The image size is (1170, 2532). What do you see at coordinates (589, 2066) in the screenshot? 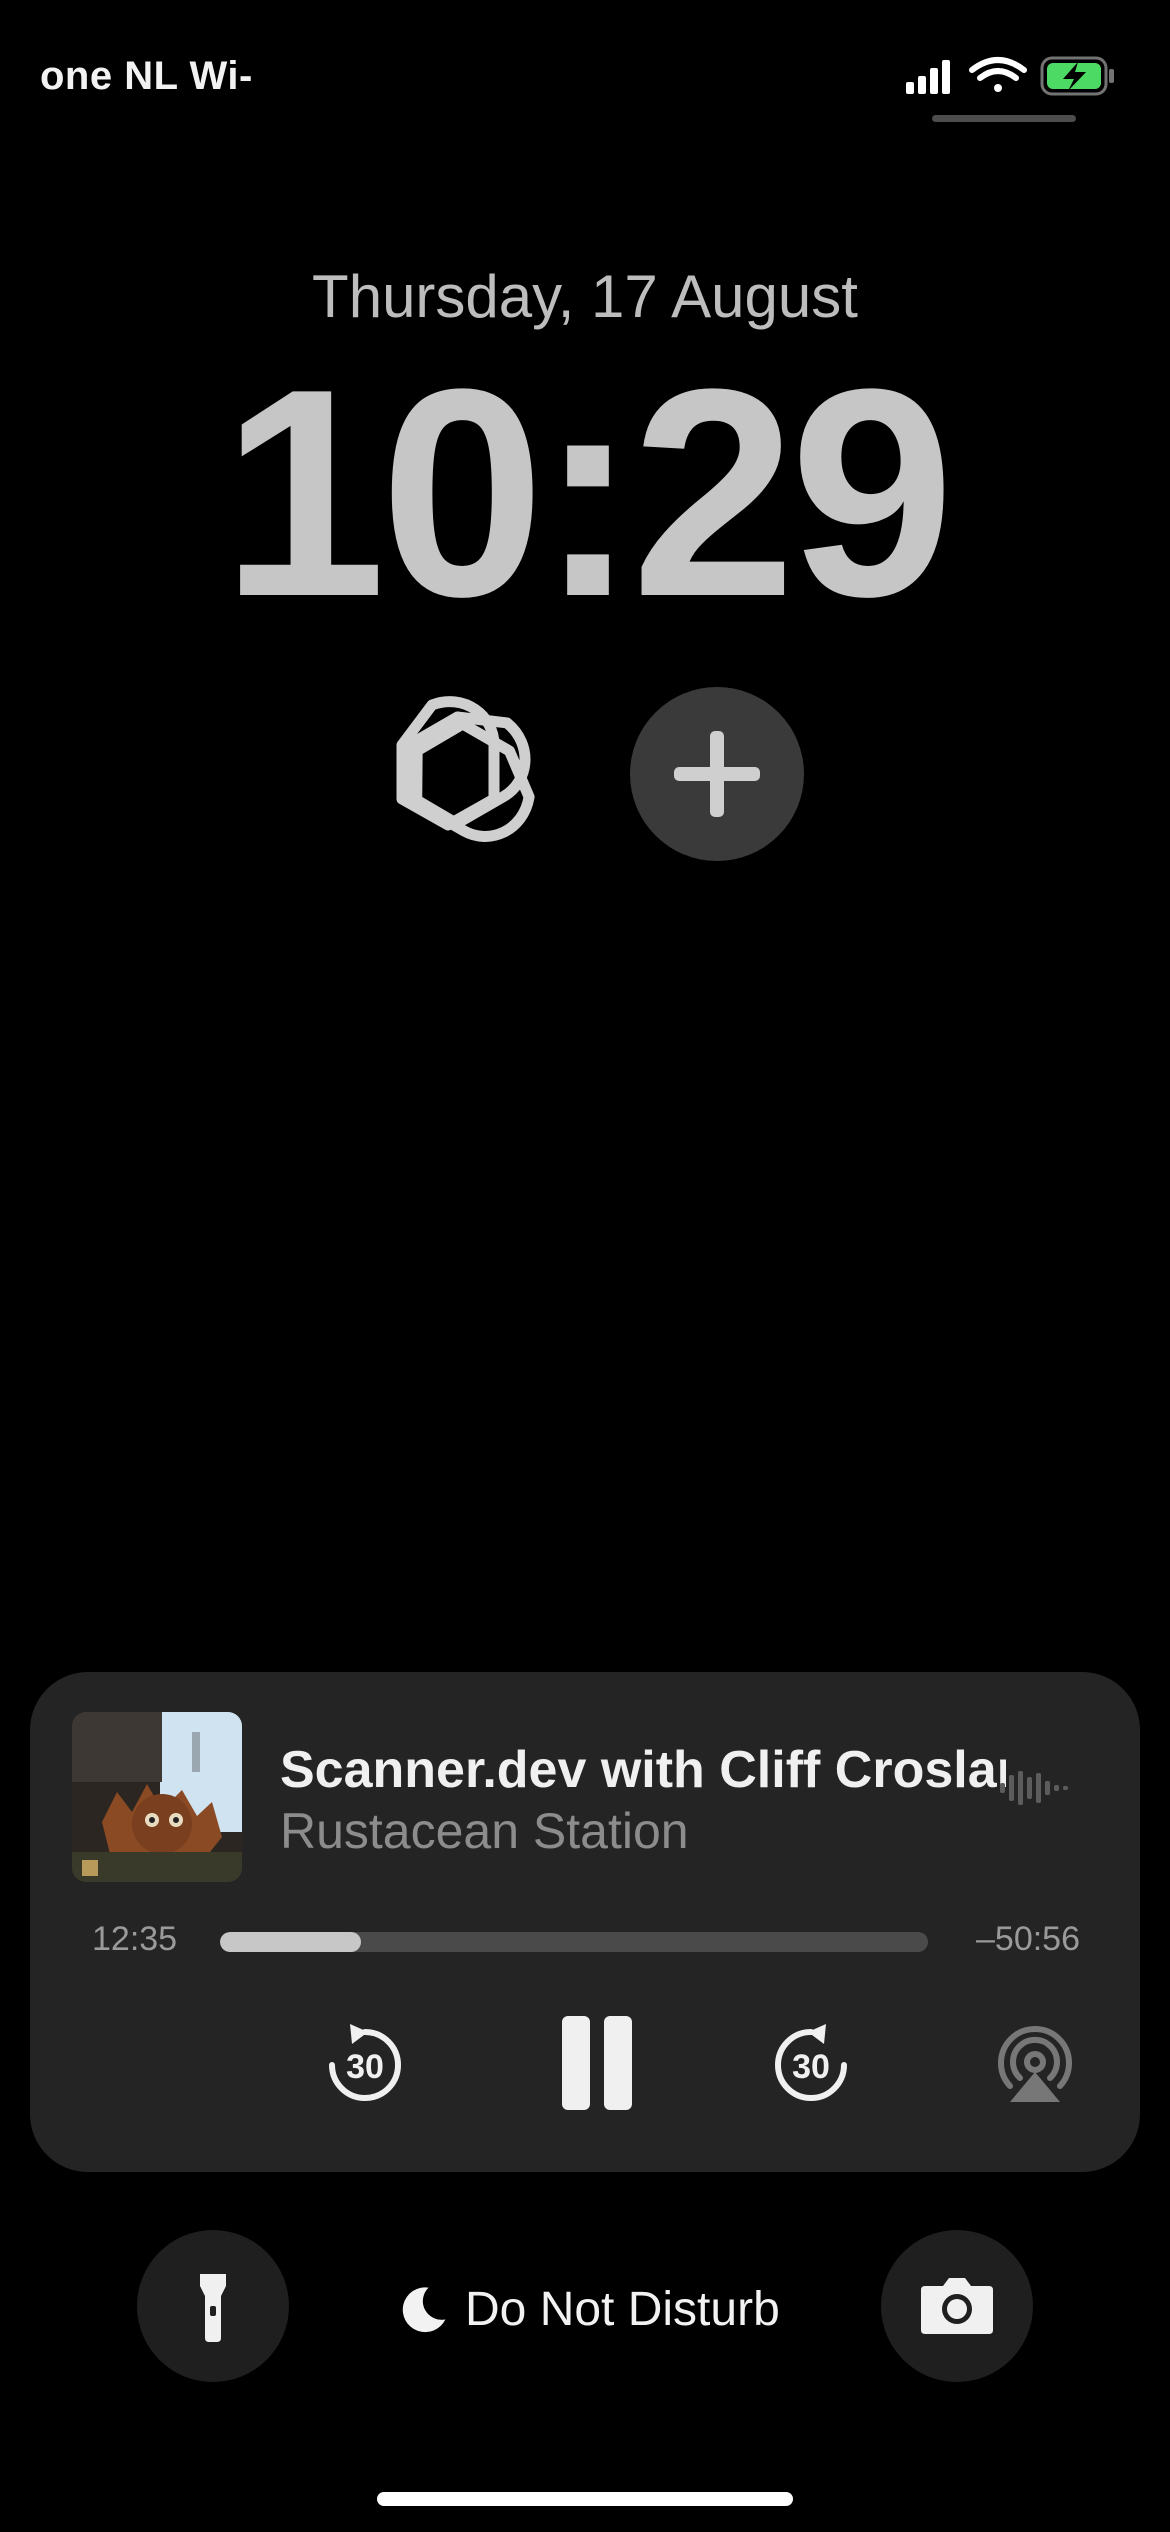
I see `pause-button` at bounding box center [589, 2066].